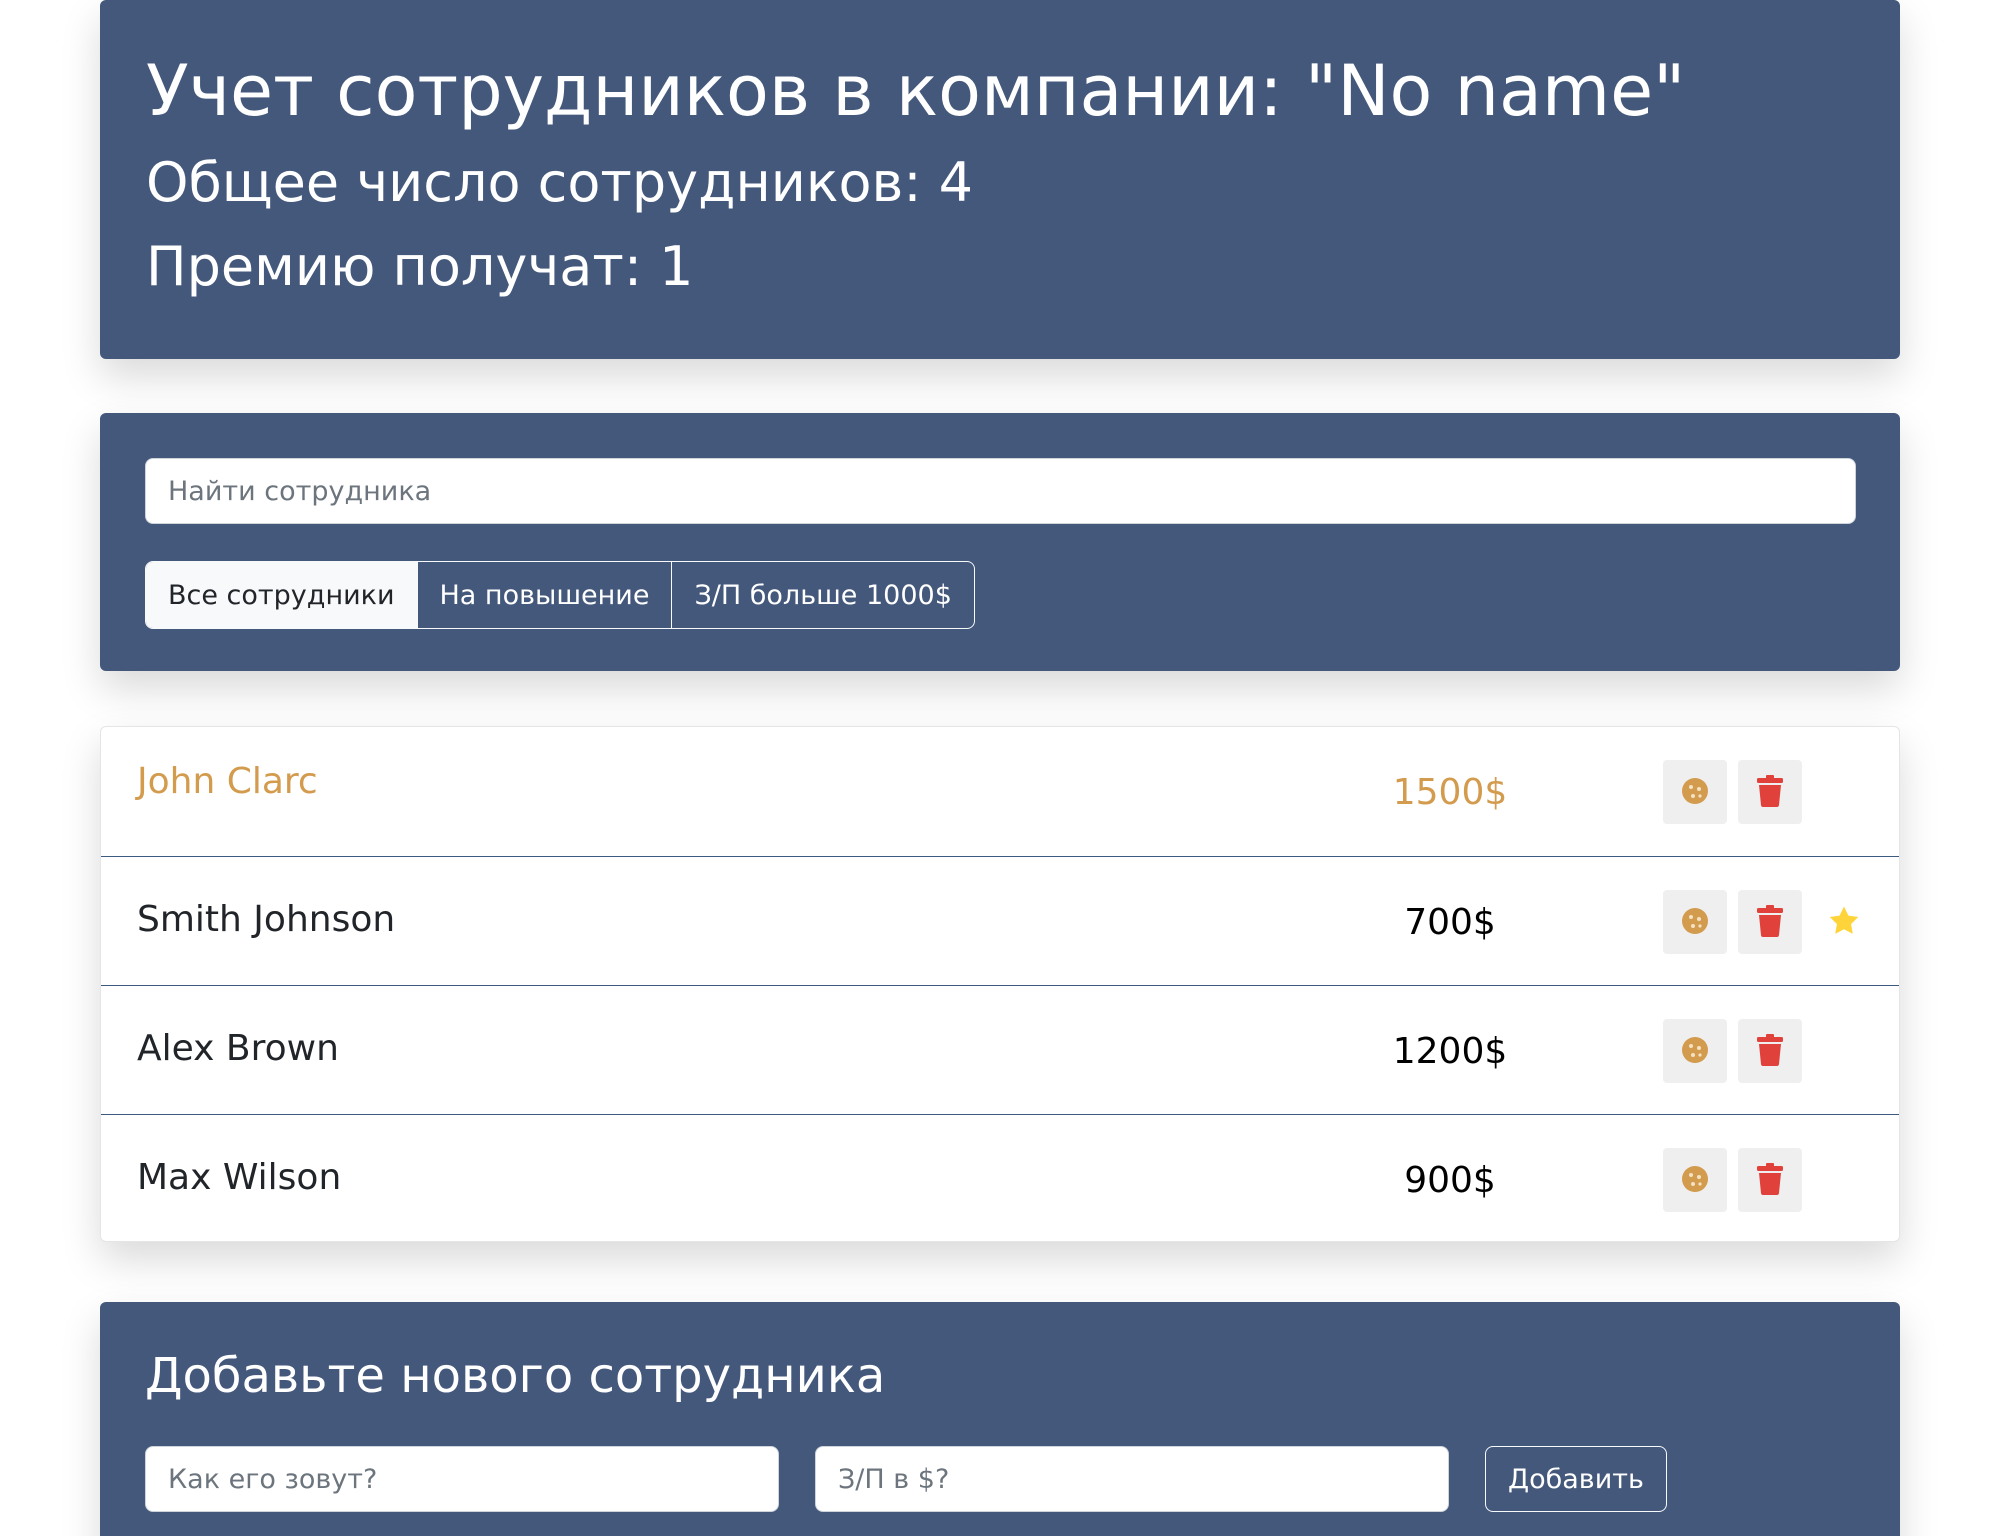 The height and width of the screenshot is (1536, 2000). I want to click on award-count: Премию получат: 1, so click(420, 266).